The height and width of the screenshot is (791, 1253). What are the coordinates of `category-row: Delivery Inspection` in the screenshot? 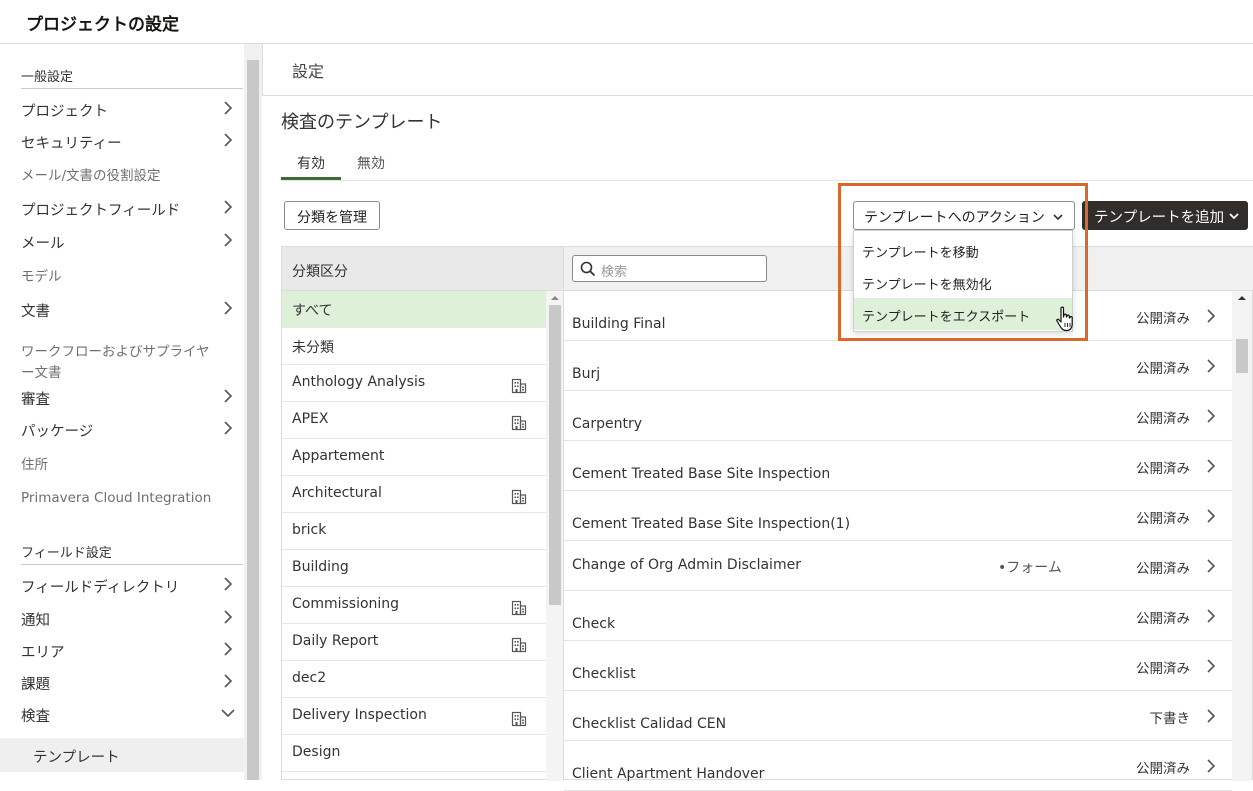 It's located at (414, 716).